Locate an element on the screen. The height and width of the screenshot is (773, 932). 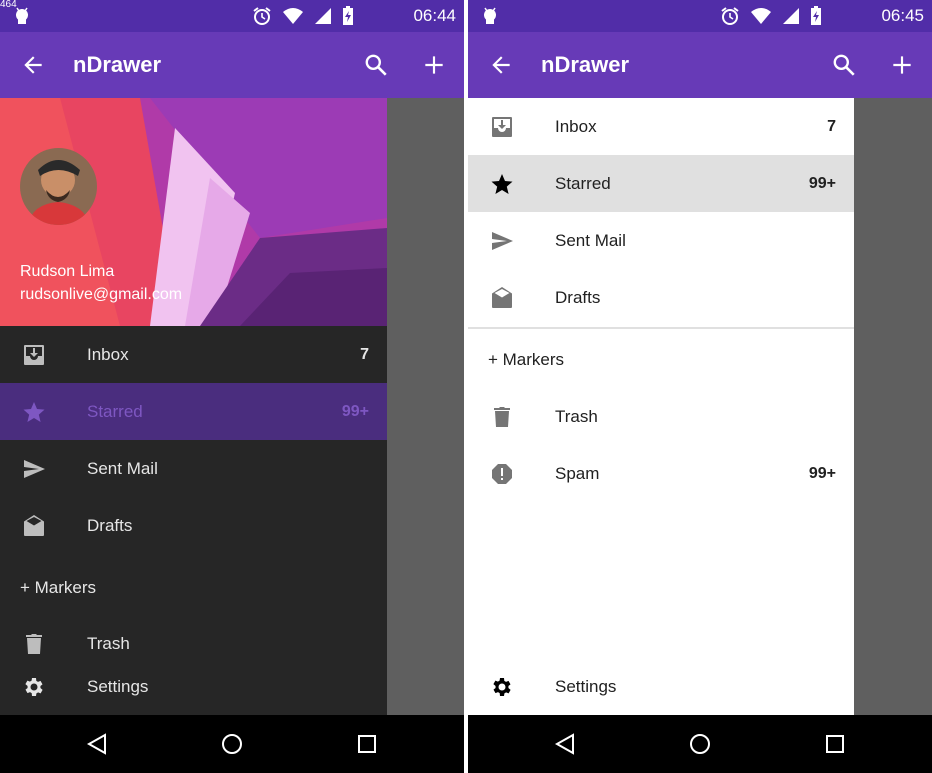
avatar is located at coordinates (58, 186).